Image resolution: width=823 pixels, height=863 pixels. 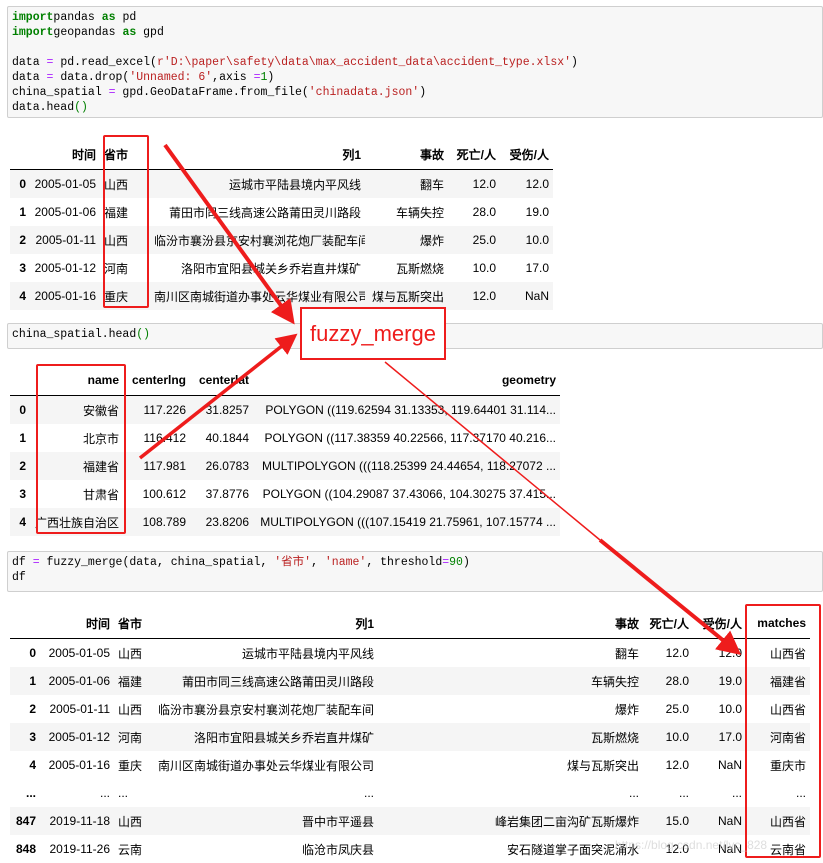 What do you see at coordinates (537, 212) in the screenshot?
I see `table-cell: 19.0` at bounding box center [537, 212].